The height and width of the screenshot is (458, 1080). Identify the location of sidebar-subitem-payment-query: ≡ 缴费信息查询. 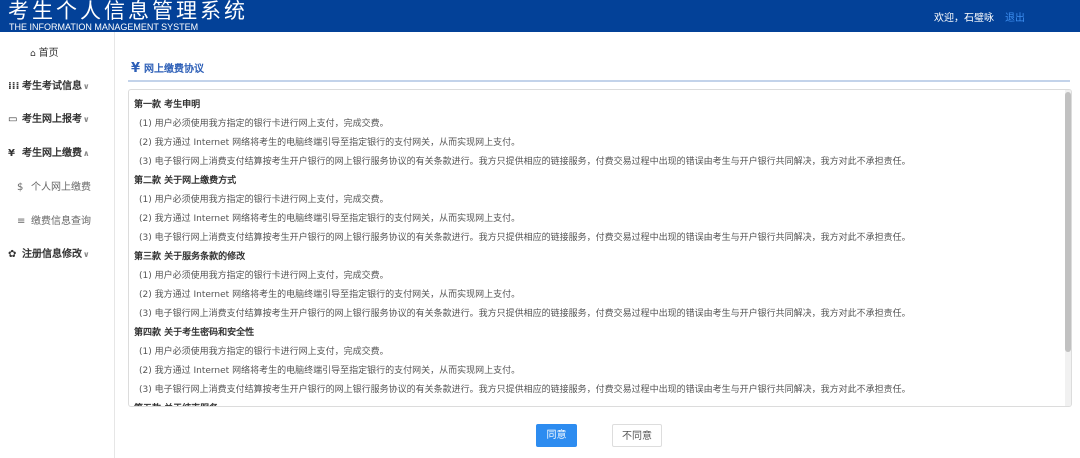
(54, 219).